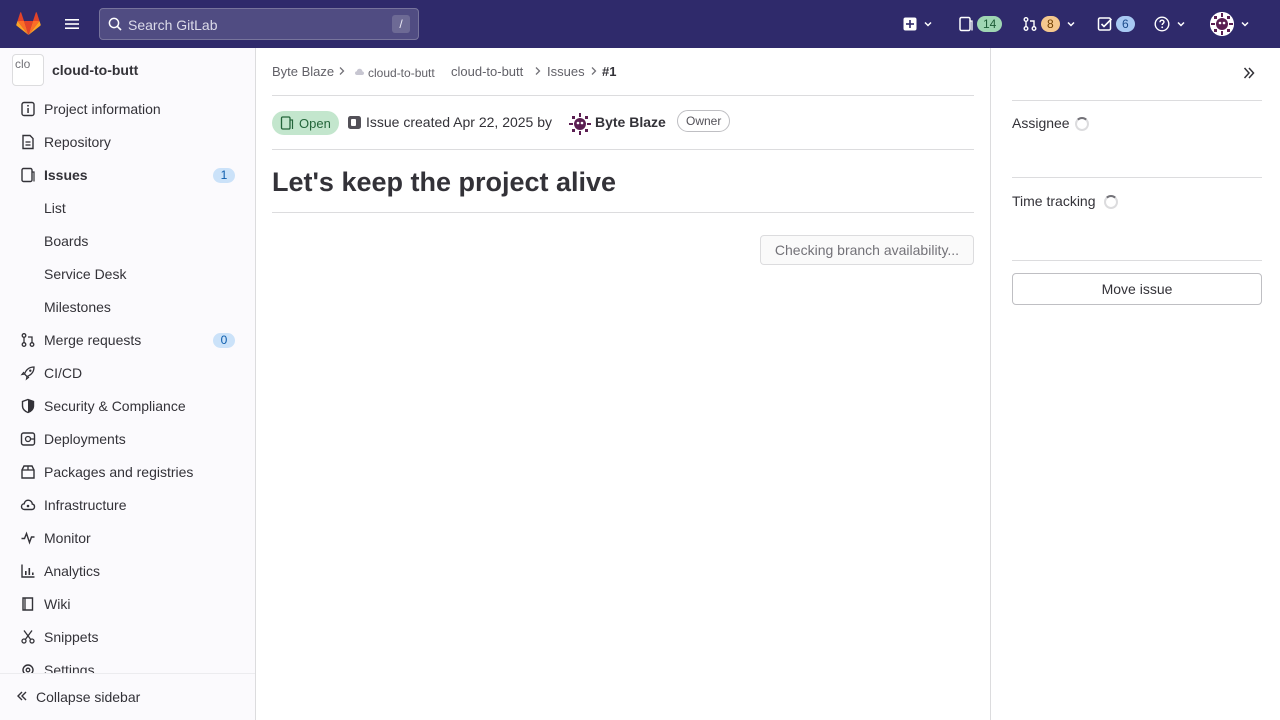  I want to click on sidebar-item-project-information: Project information, so click(127, 109).